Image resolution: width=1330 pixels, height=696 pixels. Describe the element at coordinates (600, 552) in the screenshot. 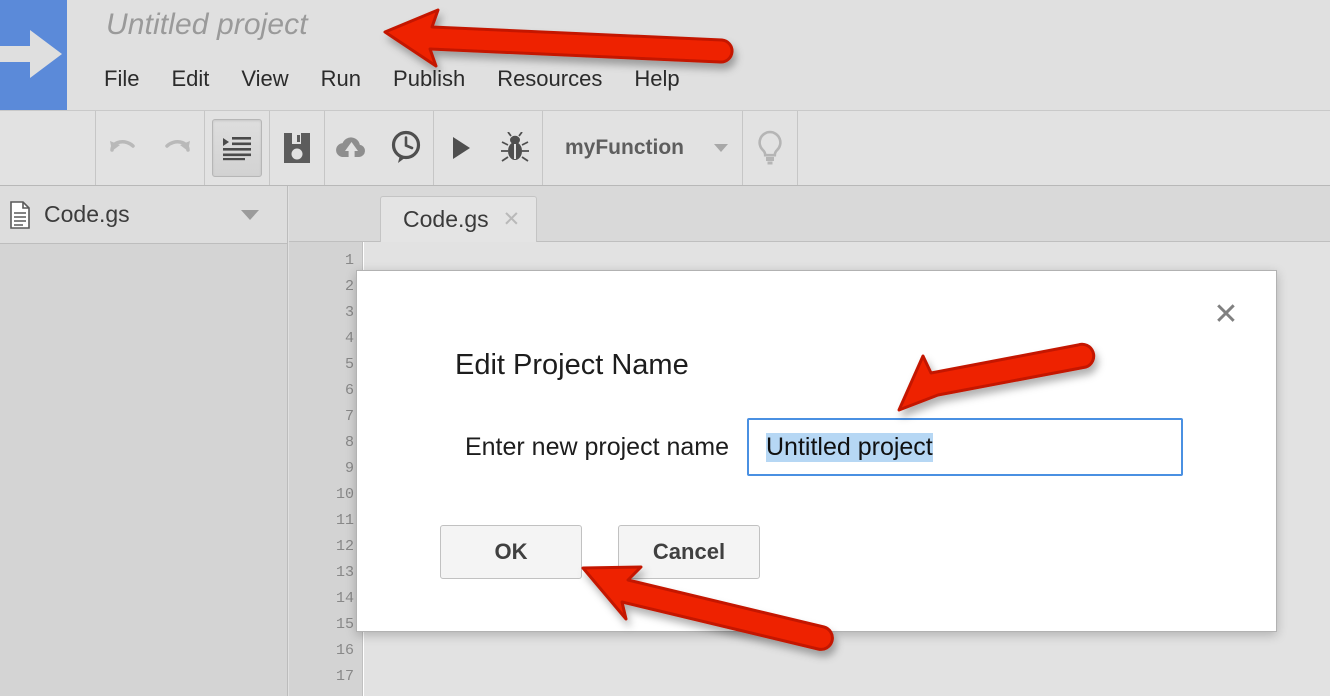

I see `dialog-button-row: OK Cancel` at that location.